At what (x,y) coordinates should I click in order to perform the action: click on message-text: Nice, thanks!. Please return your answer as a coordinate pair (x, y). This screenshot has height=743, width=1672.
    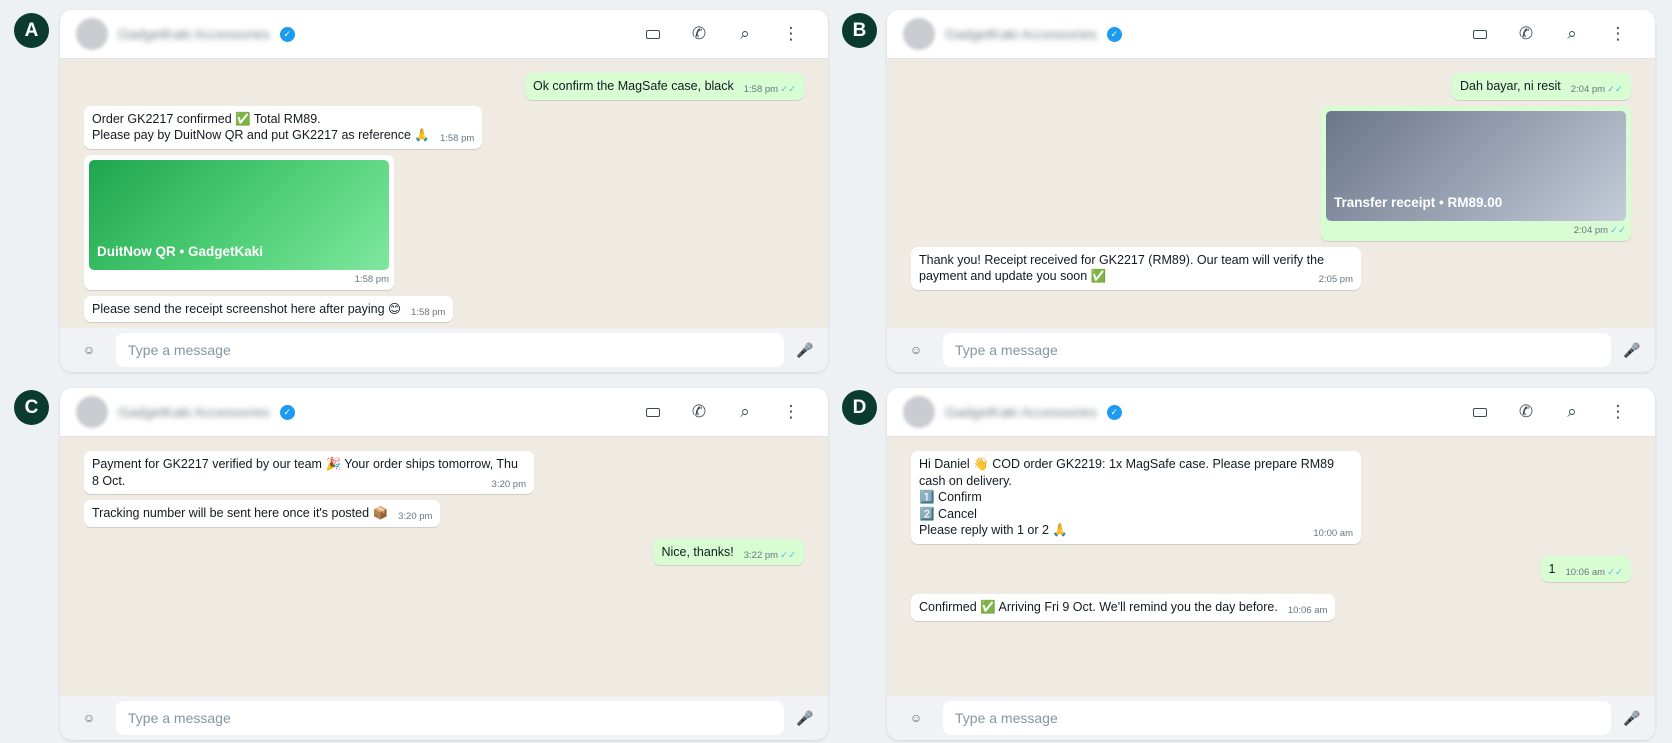
    Looking at the image, I should click on (697, 551).